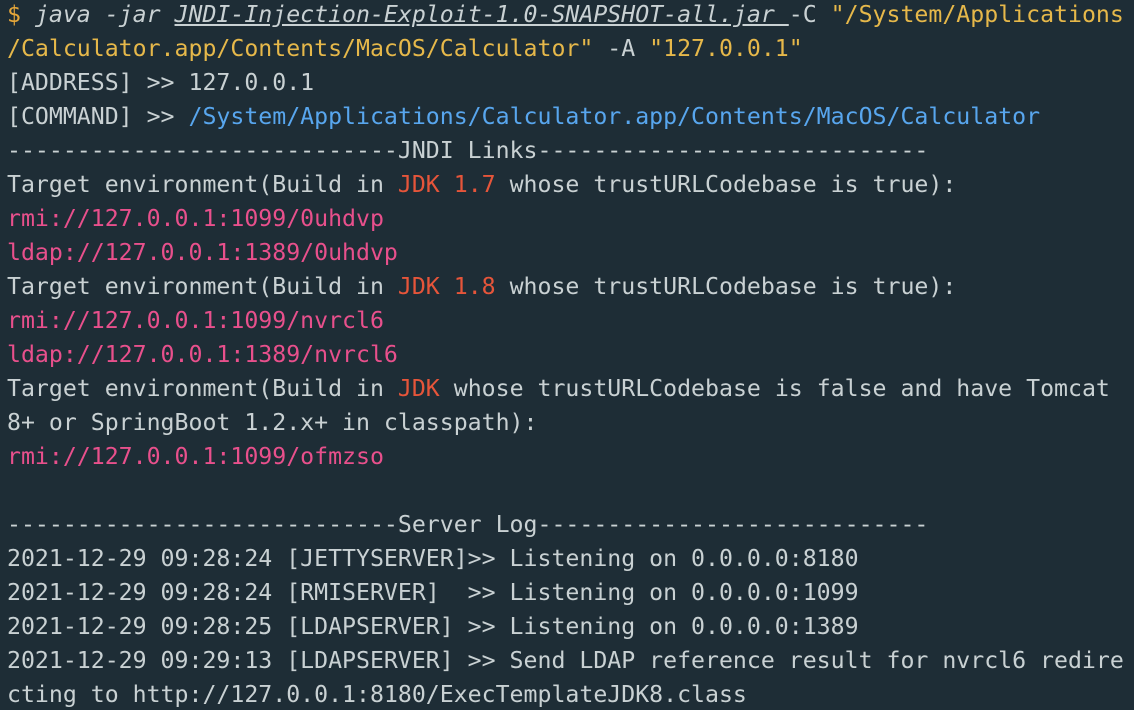 The image size is (1134, 710). I want to click on jdk-version: JDK 1.7, so click(446, 184).